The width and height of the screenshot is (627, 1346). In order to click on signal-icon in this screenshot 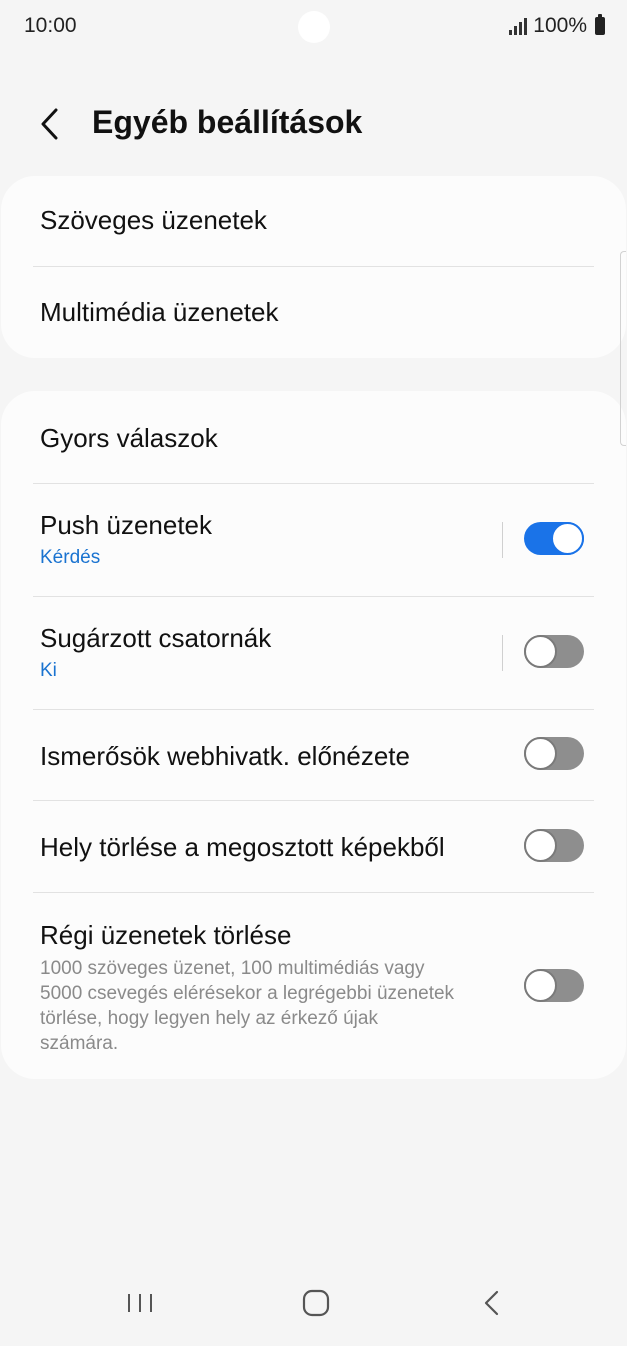, I will do `click(518, 26)`.